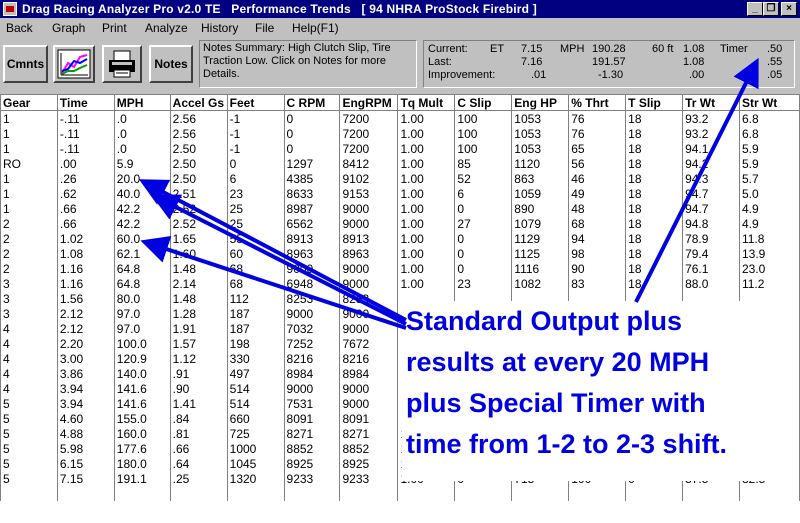 This screenshot has height=523, width=800. Describe the element at coordinates (711, 102) in the screenshot. I see `column-header: Tr Wt` at that location.